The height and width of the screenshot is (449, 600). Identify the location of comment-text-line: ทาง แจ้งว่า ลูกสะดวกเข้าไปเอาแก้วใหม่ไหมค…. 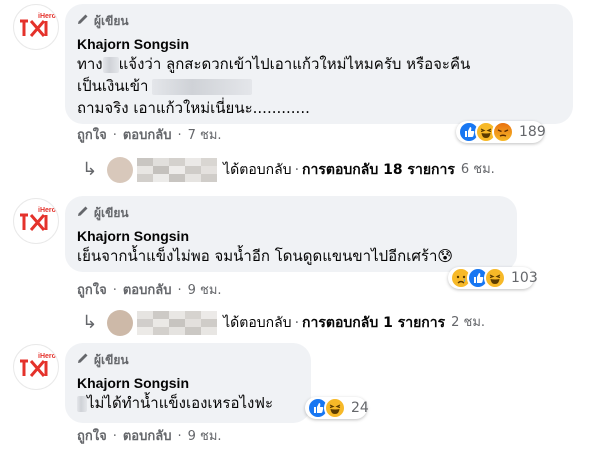
(274, 64).